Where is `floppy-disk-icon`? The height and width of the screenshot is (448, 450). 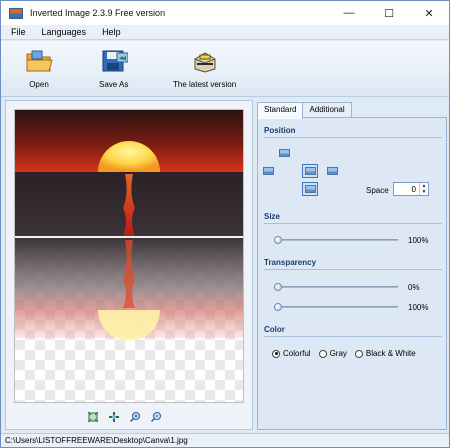 floppy-disk-icon is located at coordinates (115, 61).